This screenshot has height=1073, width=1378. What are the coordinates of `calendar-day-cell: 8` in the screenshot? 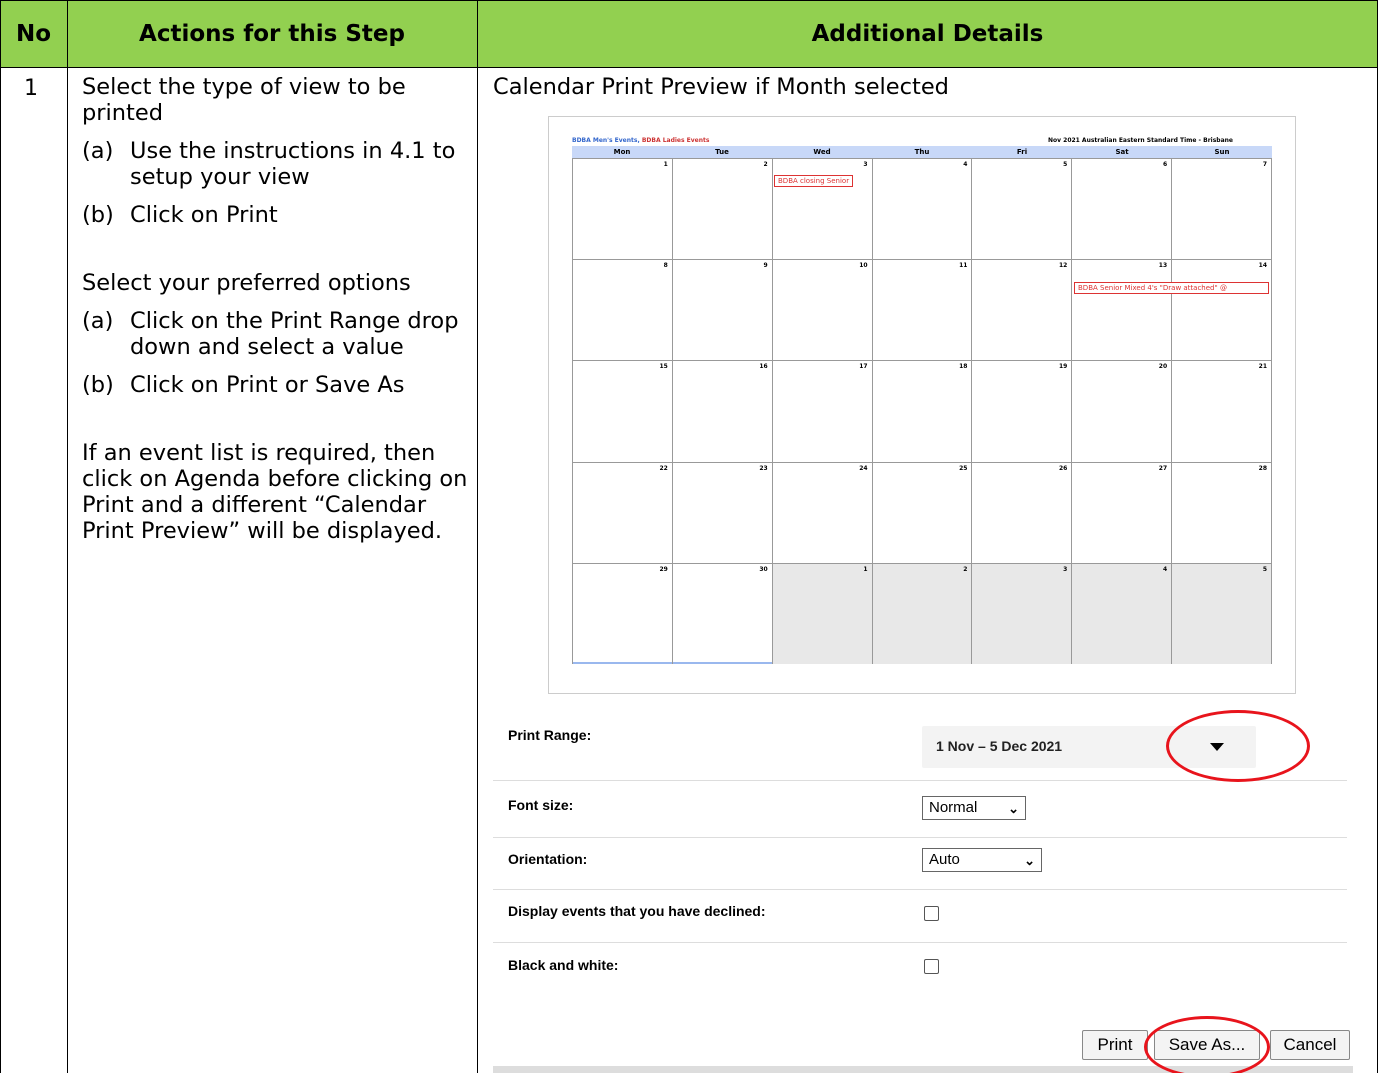 It's located at (622, 310).